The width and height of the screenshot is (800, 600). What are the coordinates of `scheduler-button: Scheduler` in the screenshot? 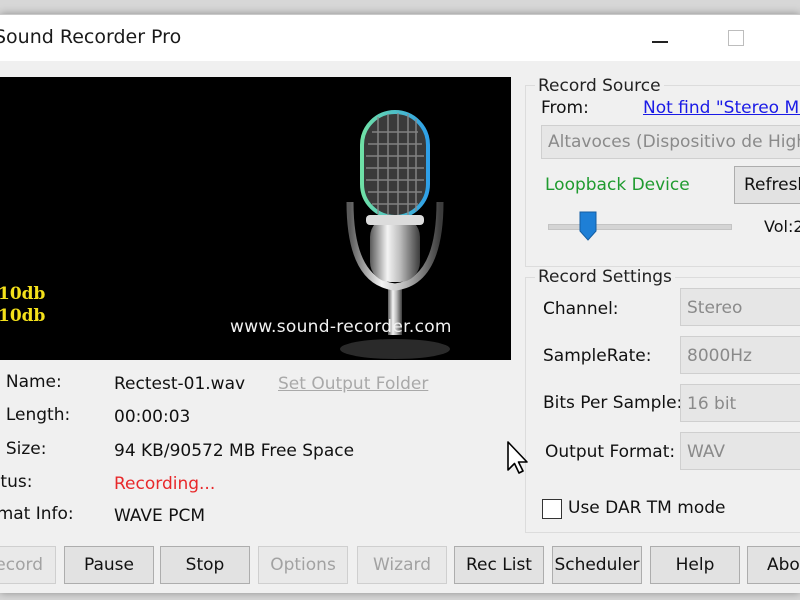 It's located at (597, 565).